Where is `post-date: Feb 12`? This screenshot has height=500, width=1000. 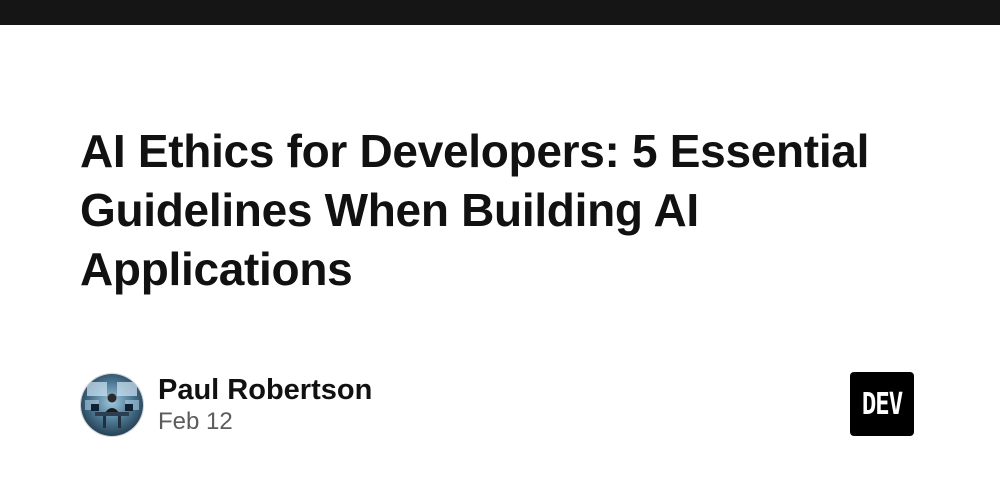 post-date: Feb 12 is located at coordinates (195, 421).